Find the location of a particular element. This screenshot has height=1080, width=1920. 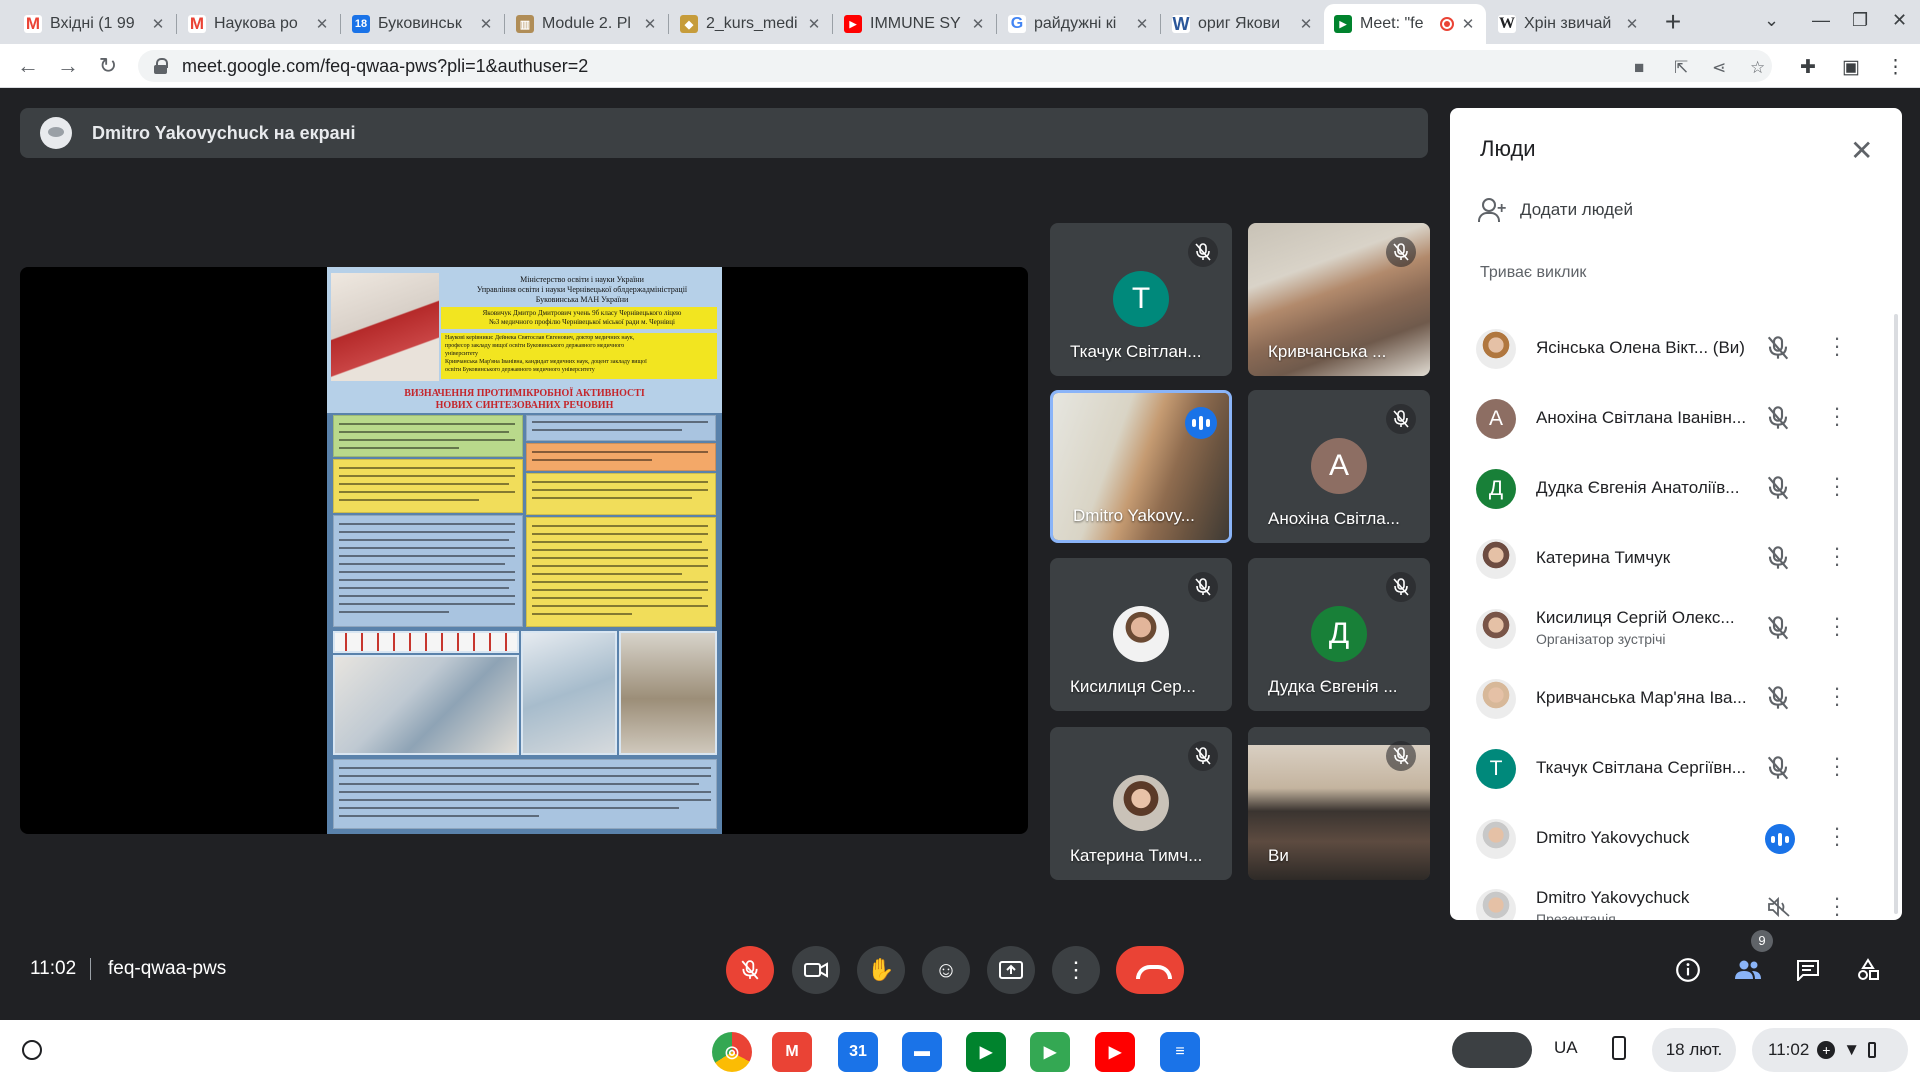

camera-icon: ■ is located at coordinates (1639, 68).